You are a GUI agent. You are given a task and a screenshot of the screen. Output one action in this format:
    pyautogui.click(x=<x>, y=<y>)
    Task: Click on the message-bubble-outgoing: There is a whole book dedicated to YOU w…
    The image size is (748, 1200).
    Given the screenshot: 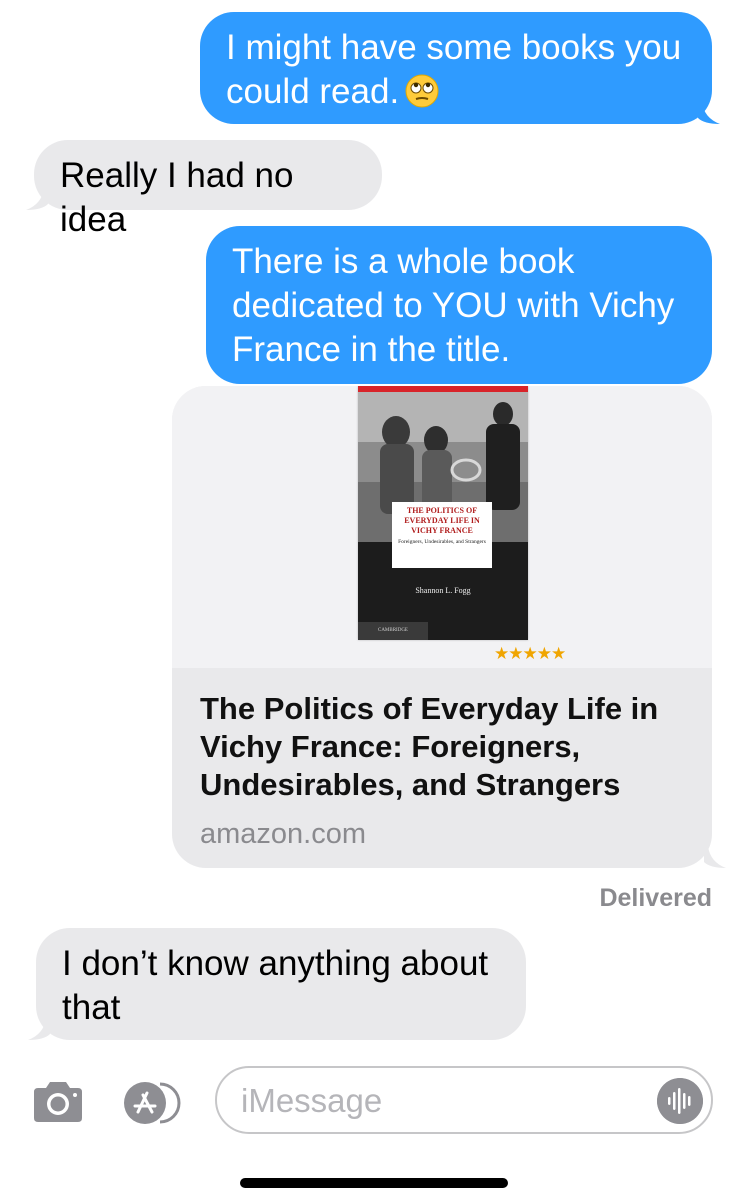 What is the action you would take?
    pyautogui.click(x=459, y=305)
    